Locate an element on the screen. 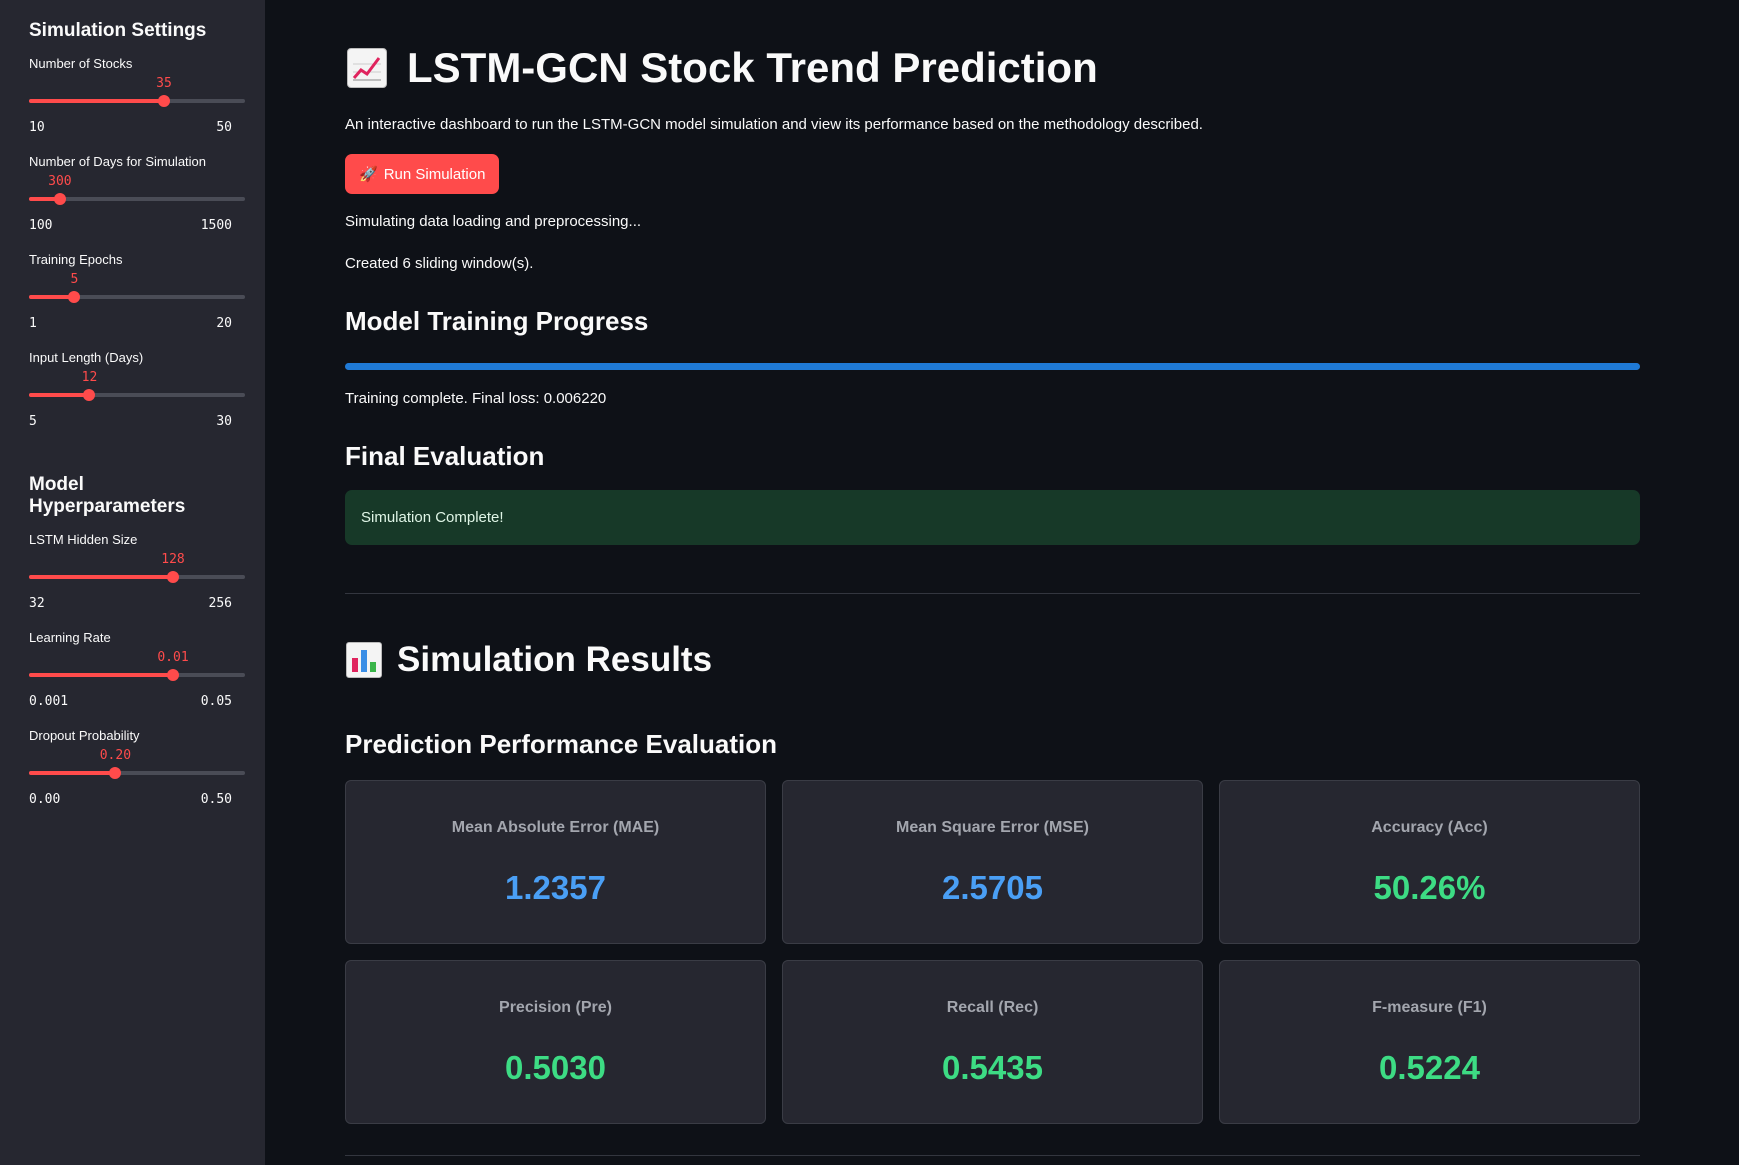 The image size is (1739, 1165). metric-value: 2.5705 is located at coordinates (992, 887).